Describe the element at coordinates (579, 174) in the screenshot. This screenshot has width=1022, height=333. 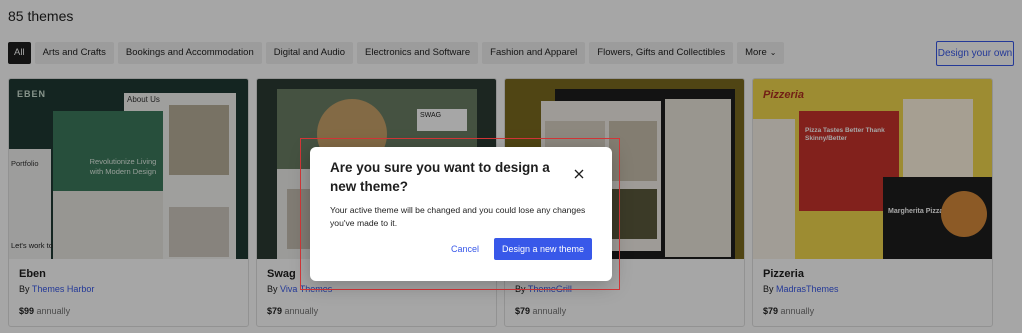
I see `close-icon` at that location.